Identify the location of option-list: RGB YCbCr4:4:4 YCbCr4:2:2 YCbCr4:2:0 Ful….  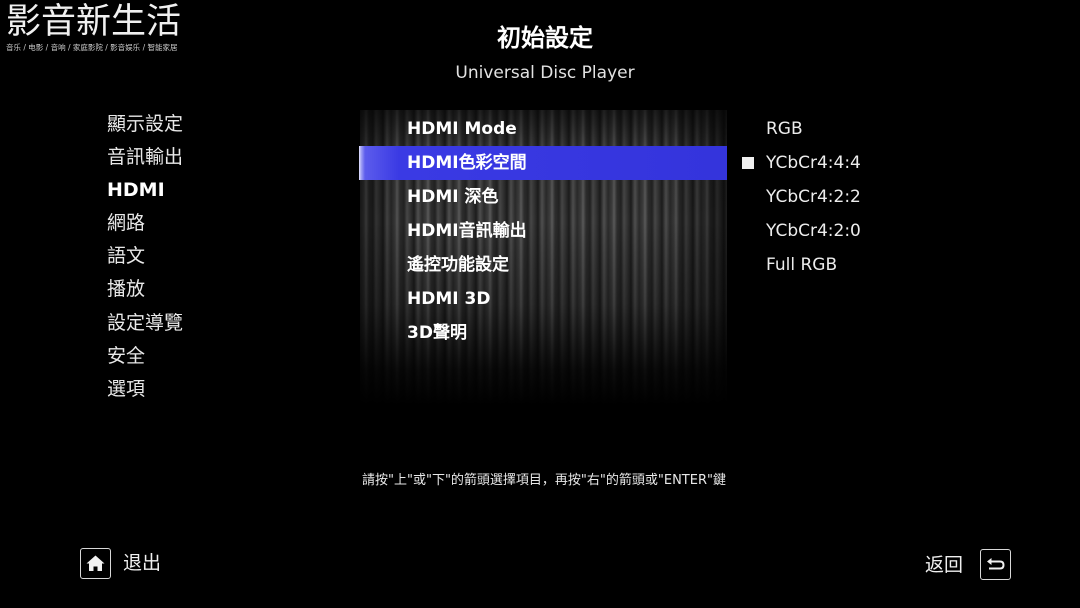
(852, 197).